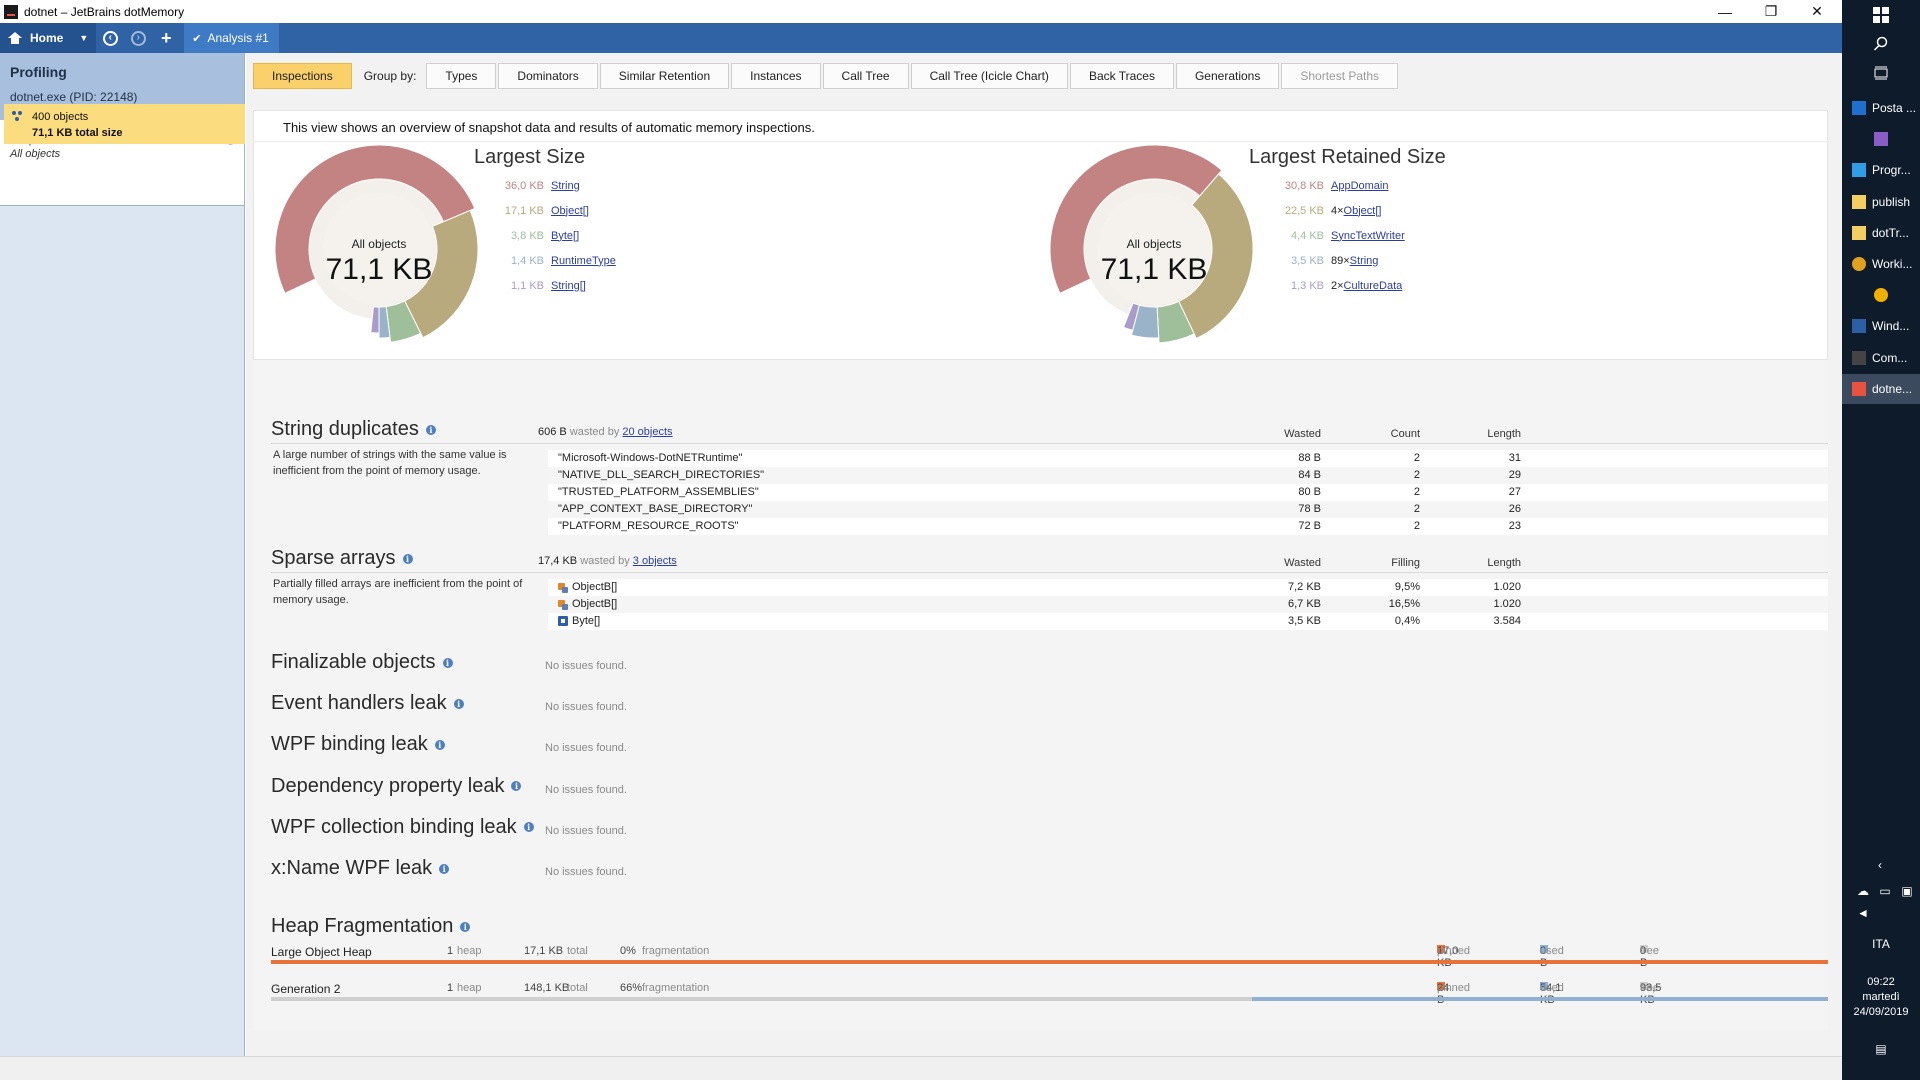  I want to click on minimize-button: —, so click(1725, 11).